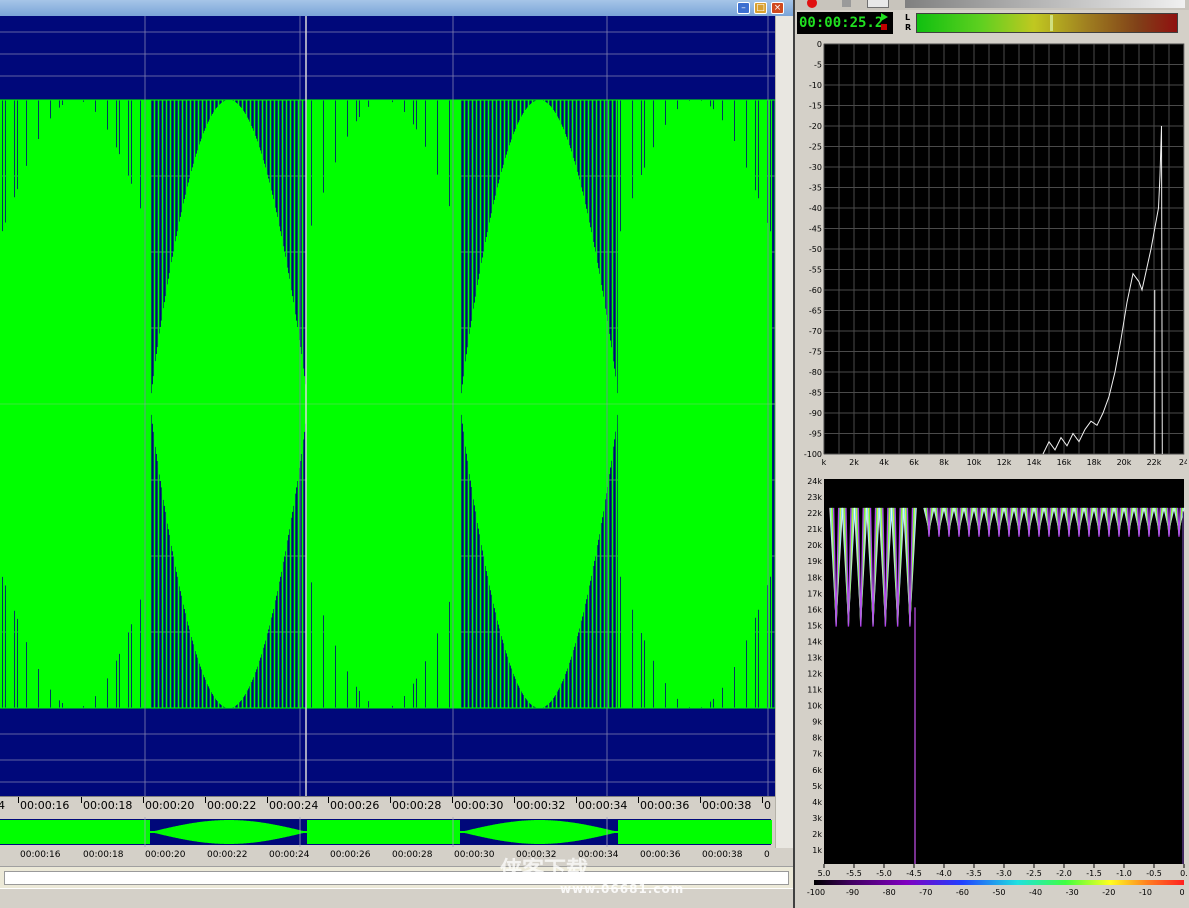 This screenshot has width=1189, height=908. I want to click on stop-icon, so click(846, 3).